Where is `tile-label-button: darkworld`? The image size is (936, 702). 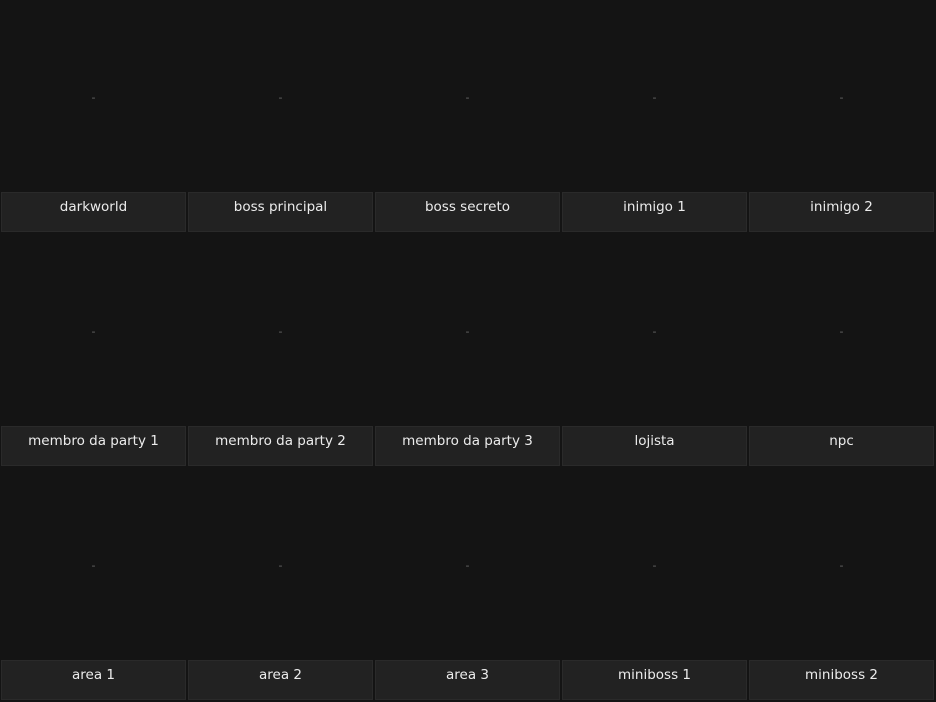
tile-label-button: darkworld is located at coordinates (93, 212).